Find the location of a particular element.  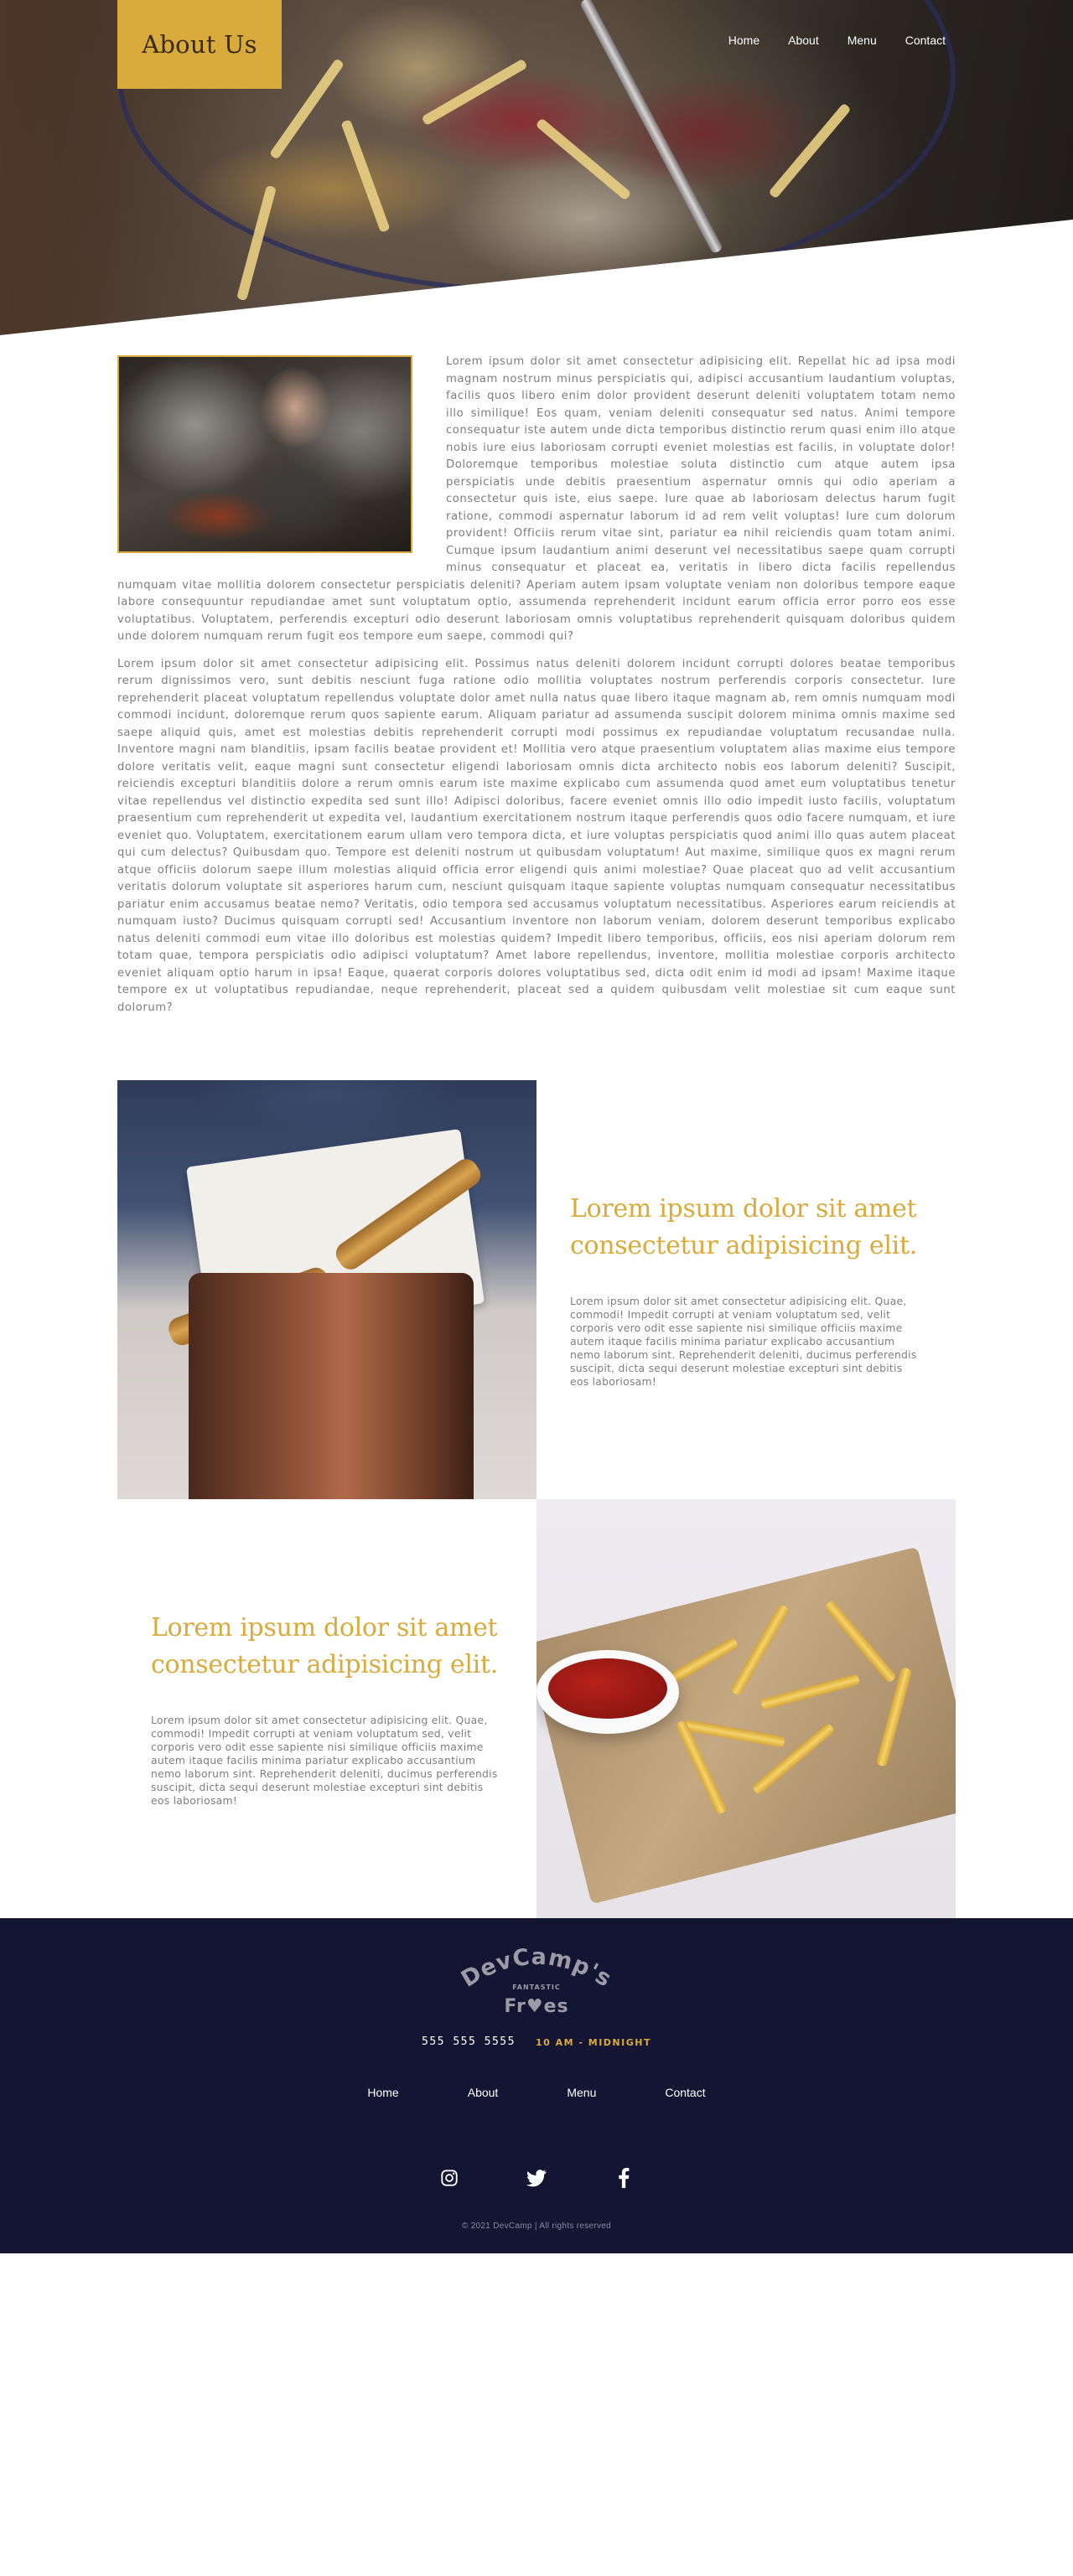

instagram-icon is located at coordinates (449, 2178).